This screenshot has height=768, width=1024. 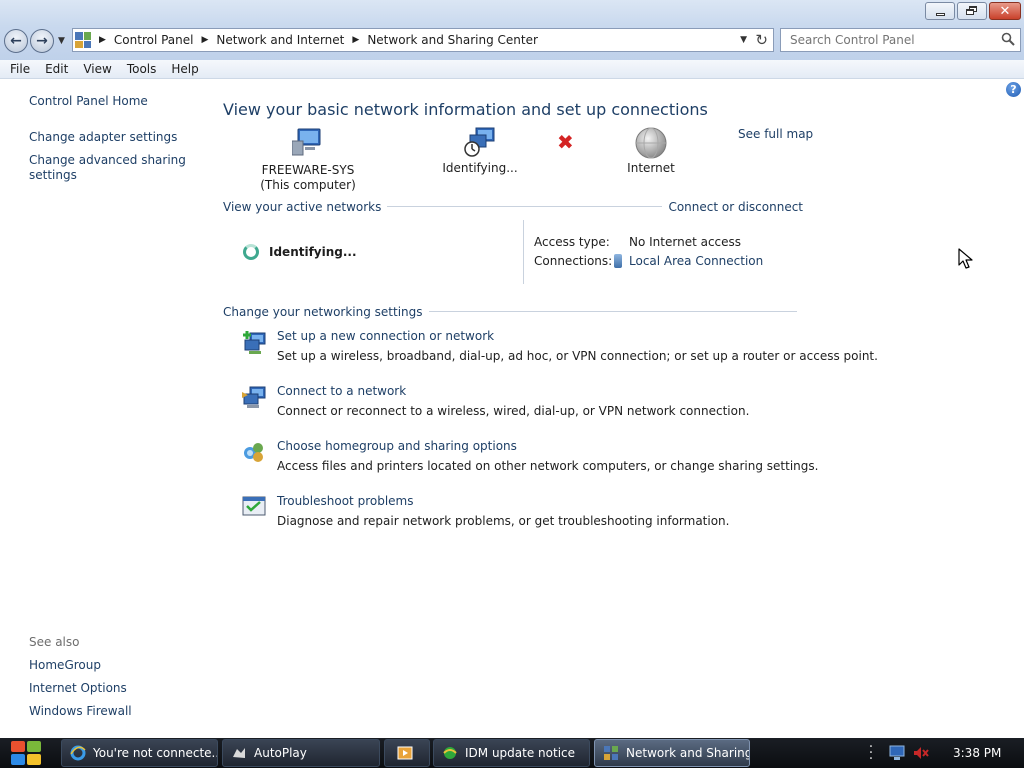 I want to click on globe-icon, so click(x=651, y=143).